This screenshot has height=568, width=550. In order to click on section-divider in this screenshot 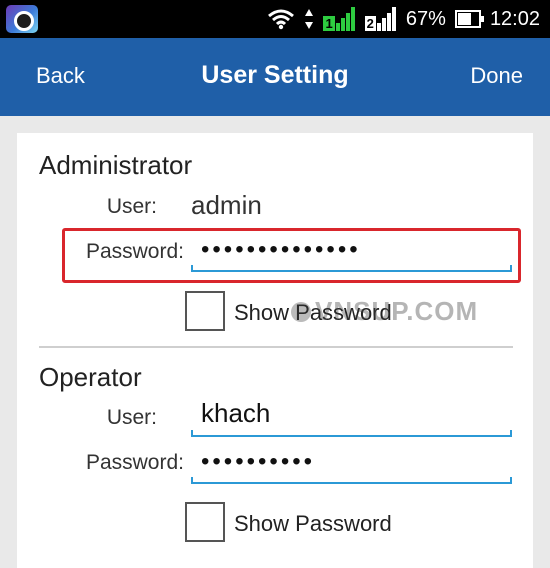, I will do `click(276, 347)`.